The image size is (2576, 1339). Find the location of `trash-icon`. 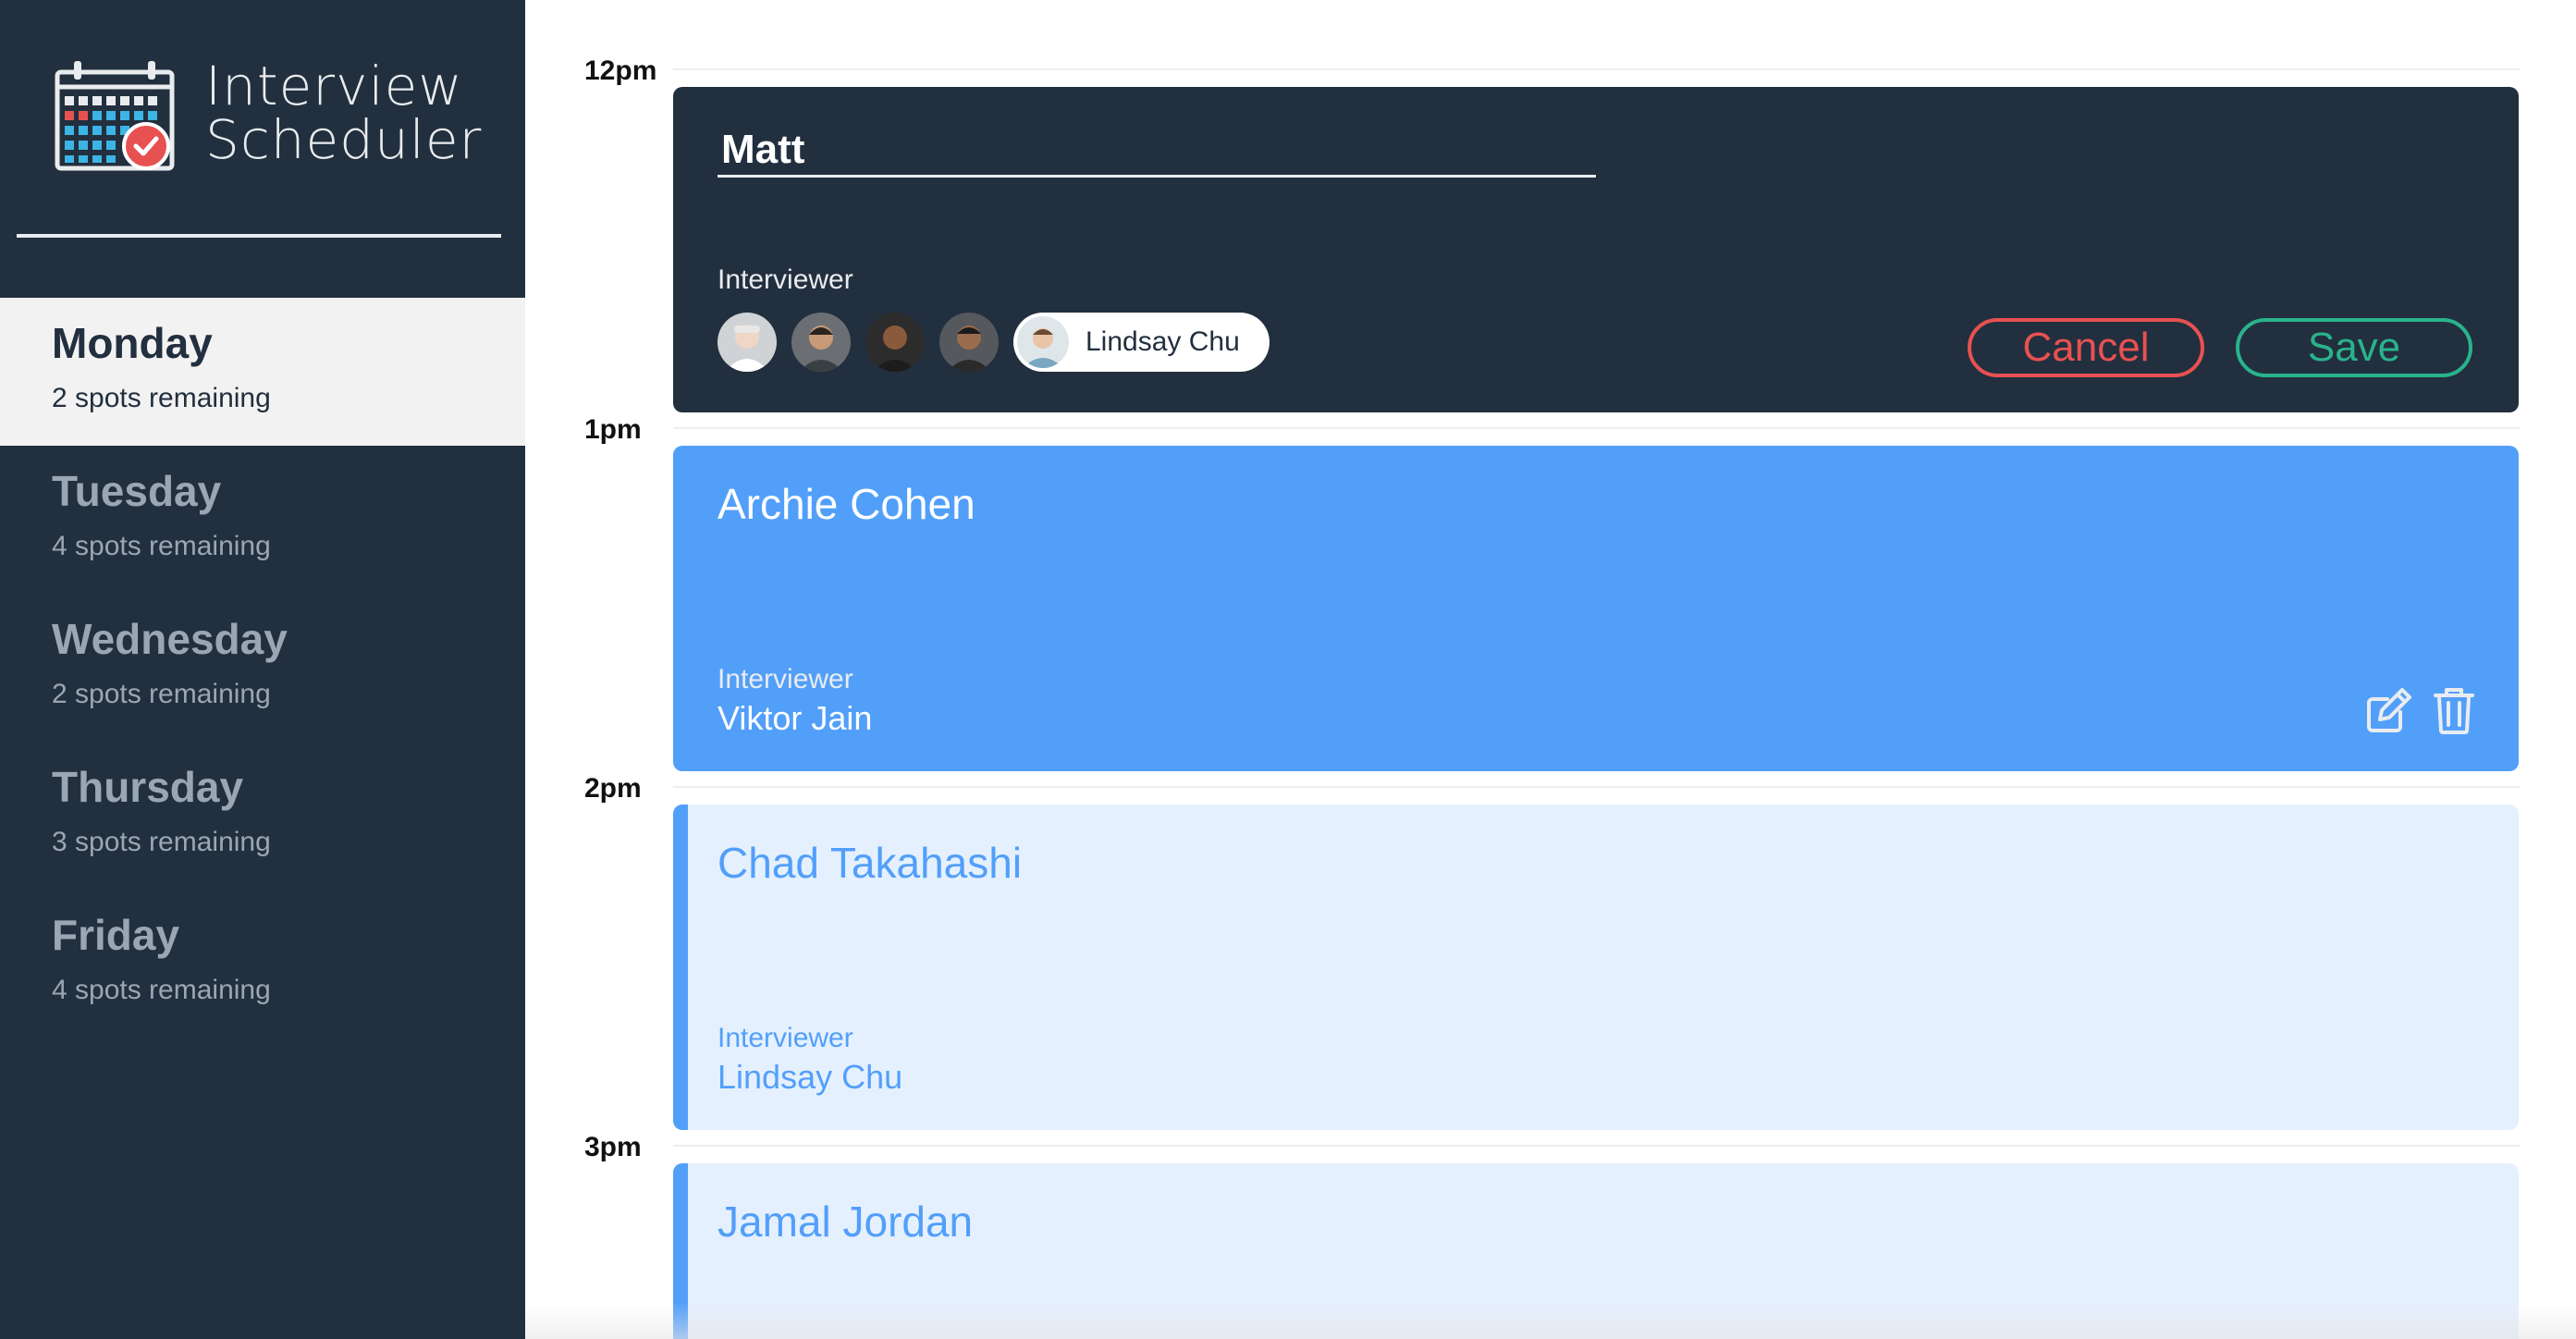

trash-icon is located at coordinates (2454, 710).